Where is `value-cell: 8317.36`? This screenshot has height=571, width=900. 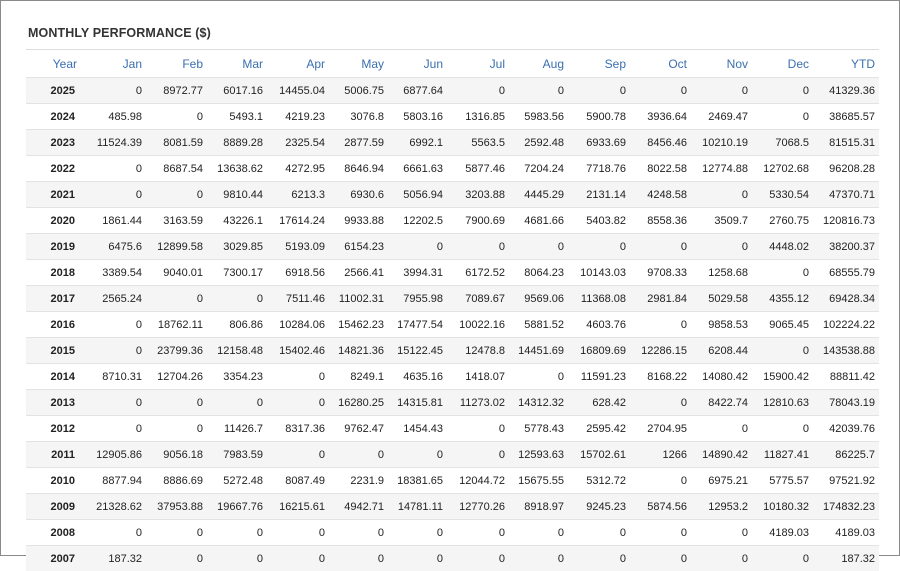
value-cell: 8317.36 is located at coordinates (298, 429).